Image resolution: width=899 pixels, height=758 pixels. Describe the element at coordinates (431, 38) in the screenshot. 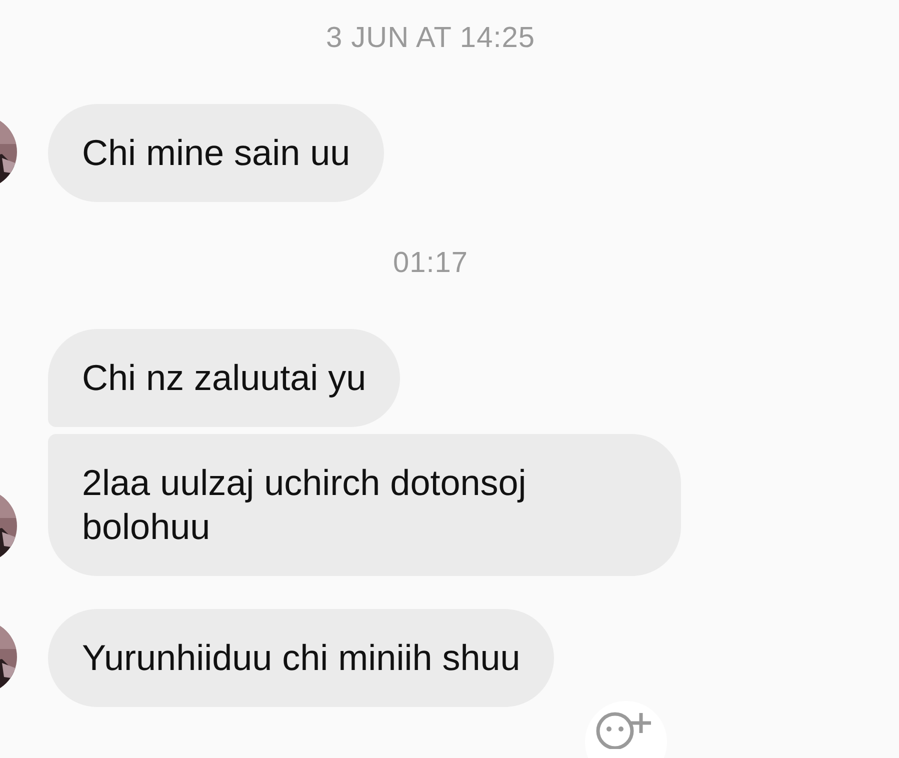

I see `timestamp: 3 JUN AT 14:25` at that location.